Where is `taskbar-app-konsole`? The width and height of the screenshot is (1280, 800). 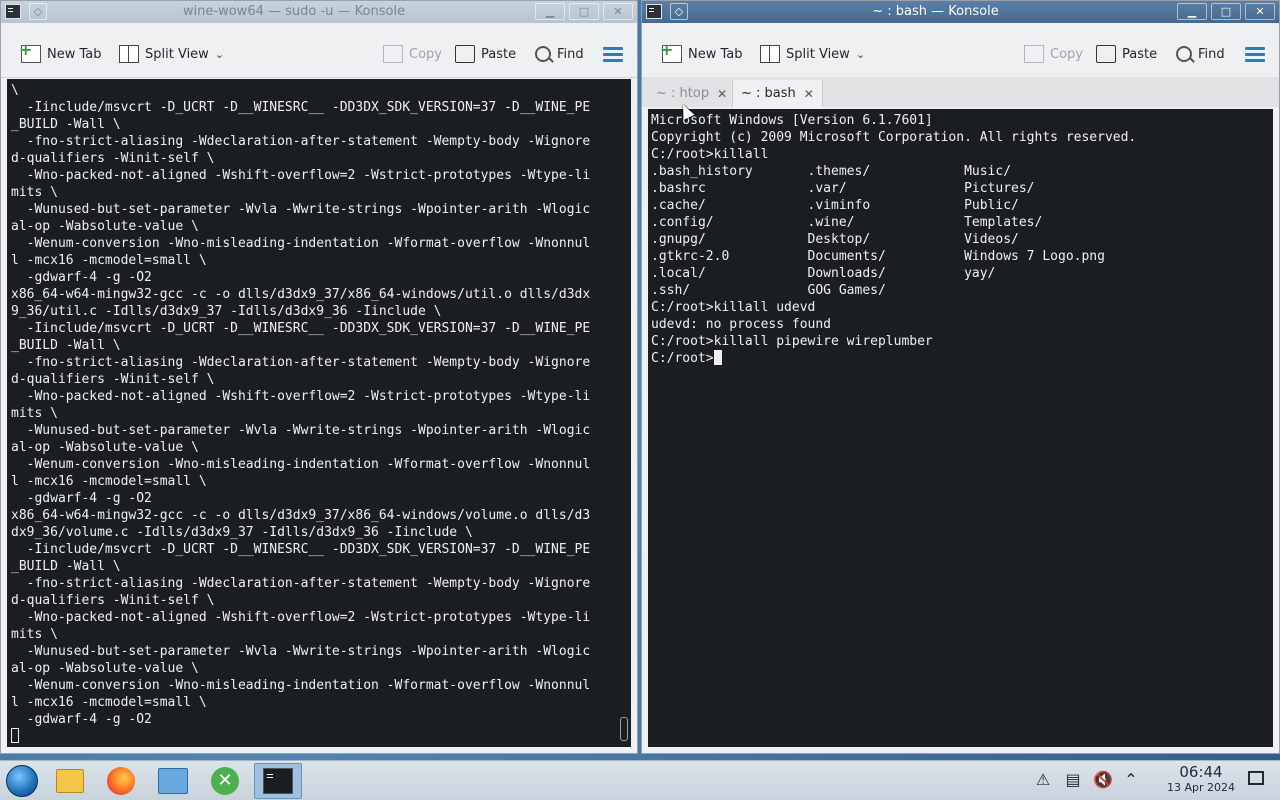
taskbar-app-konsole is located at coordinates (278, 781).